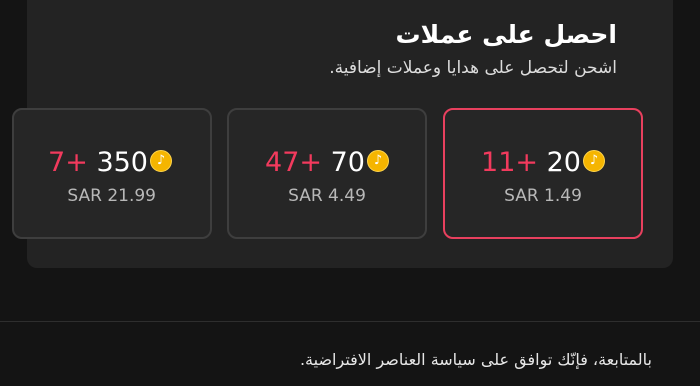  Describe the element at coordinates (543, 163) in the screenshot. I see `package-amount-row: 11+ 20 ♪` at that location.